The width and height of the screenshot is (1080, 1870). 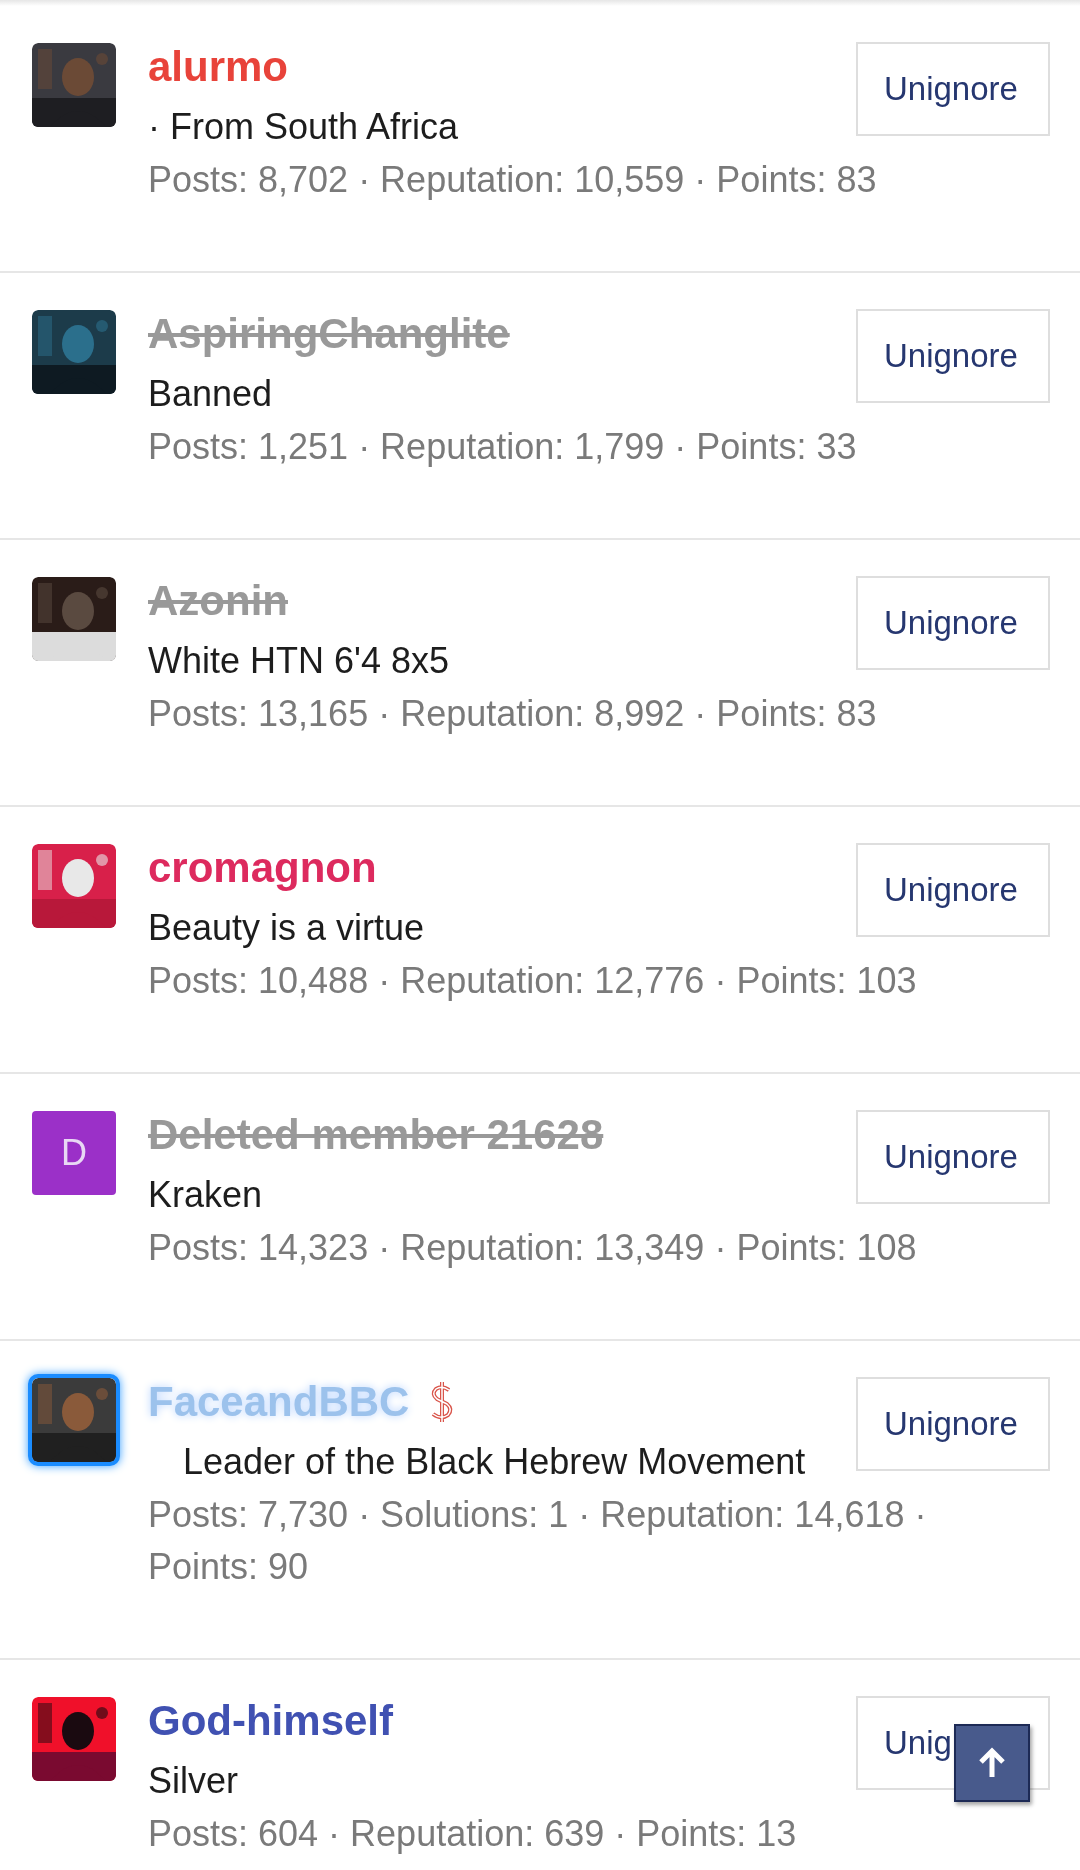 I want to click on user-title: Banned, so click(x=210, y=394).